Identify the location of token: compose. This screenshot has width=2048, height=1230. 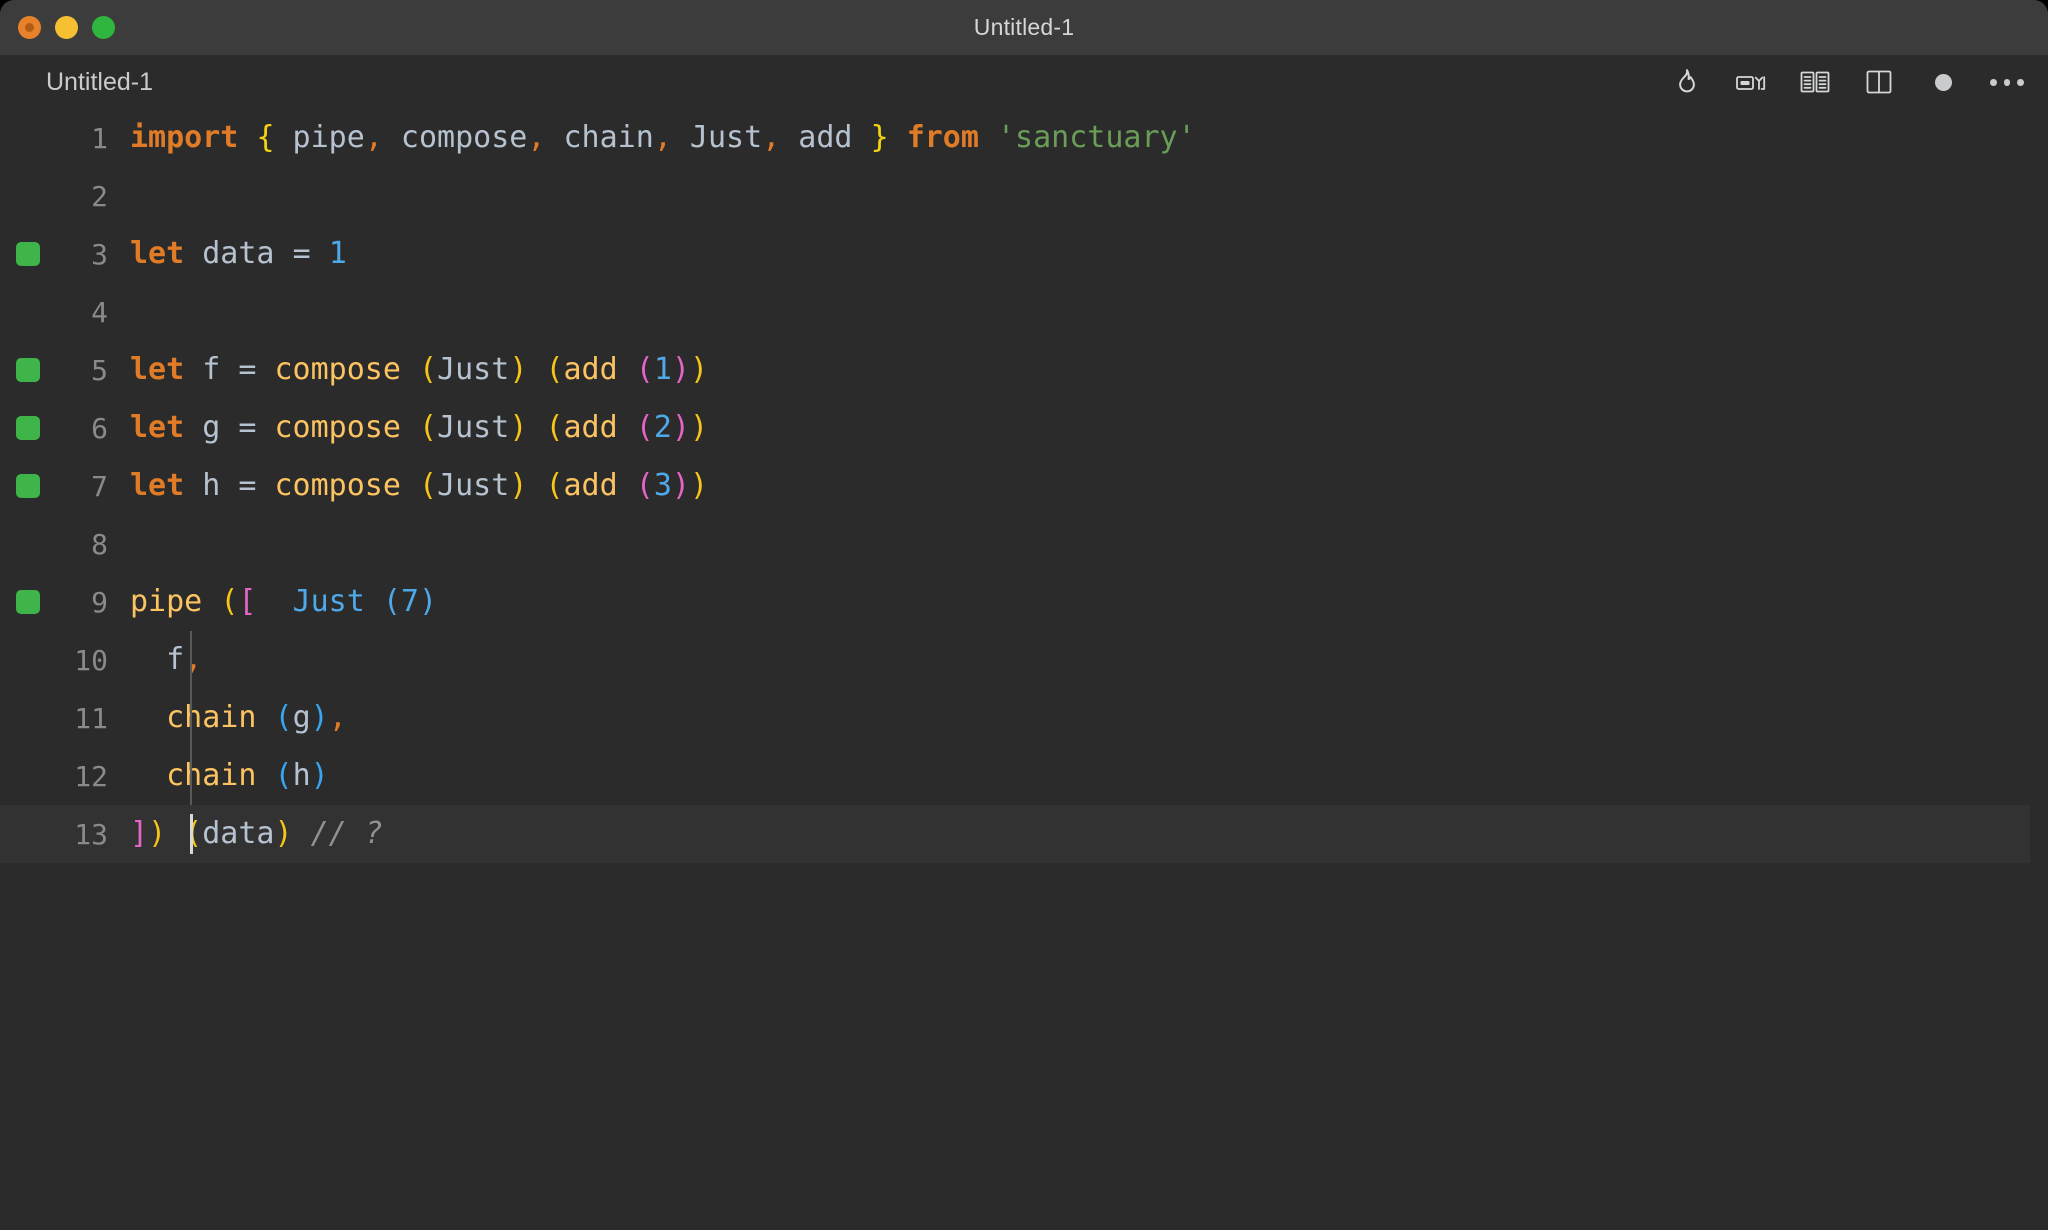
(337, 369).